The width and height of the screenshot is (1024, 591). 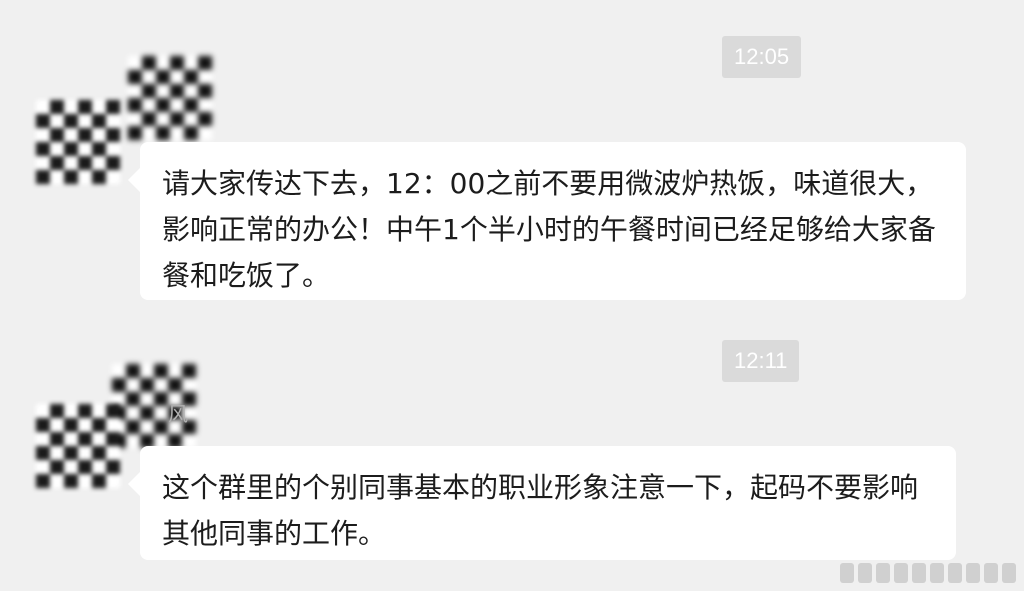 What do you see at coordinates (761, 361) in the screenshot?
I see `message-timestamp: 12:11` at bounding box center [761, 361].